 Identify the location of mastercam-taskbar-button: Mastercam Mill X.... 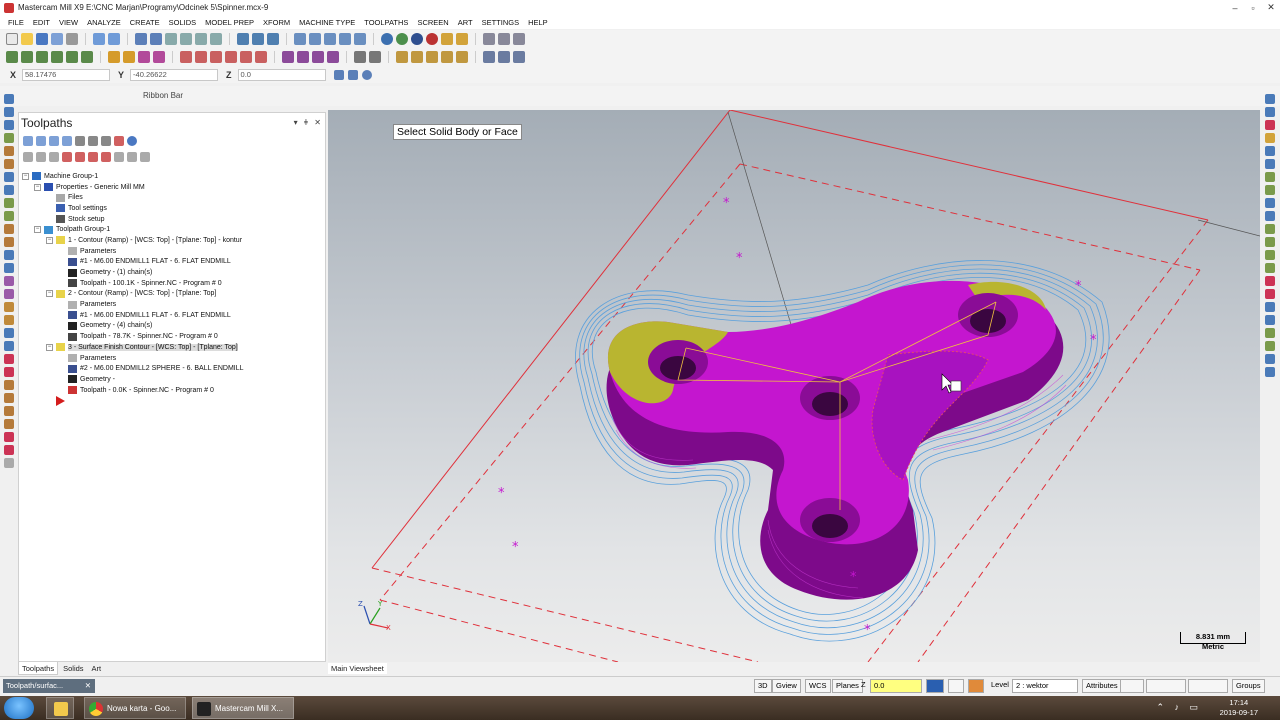
(243, 708).